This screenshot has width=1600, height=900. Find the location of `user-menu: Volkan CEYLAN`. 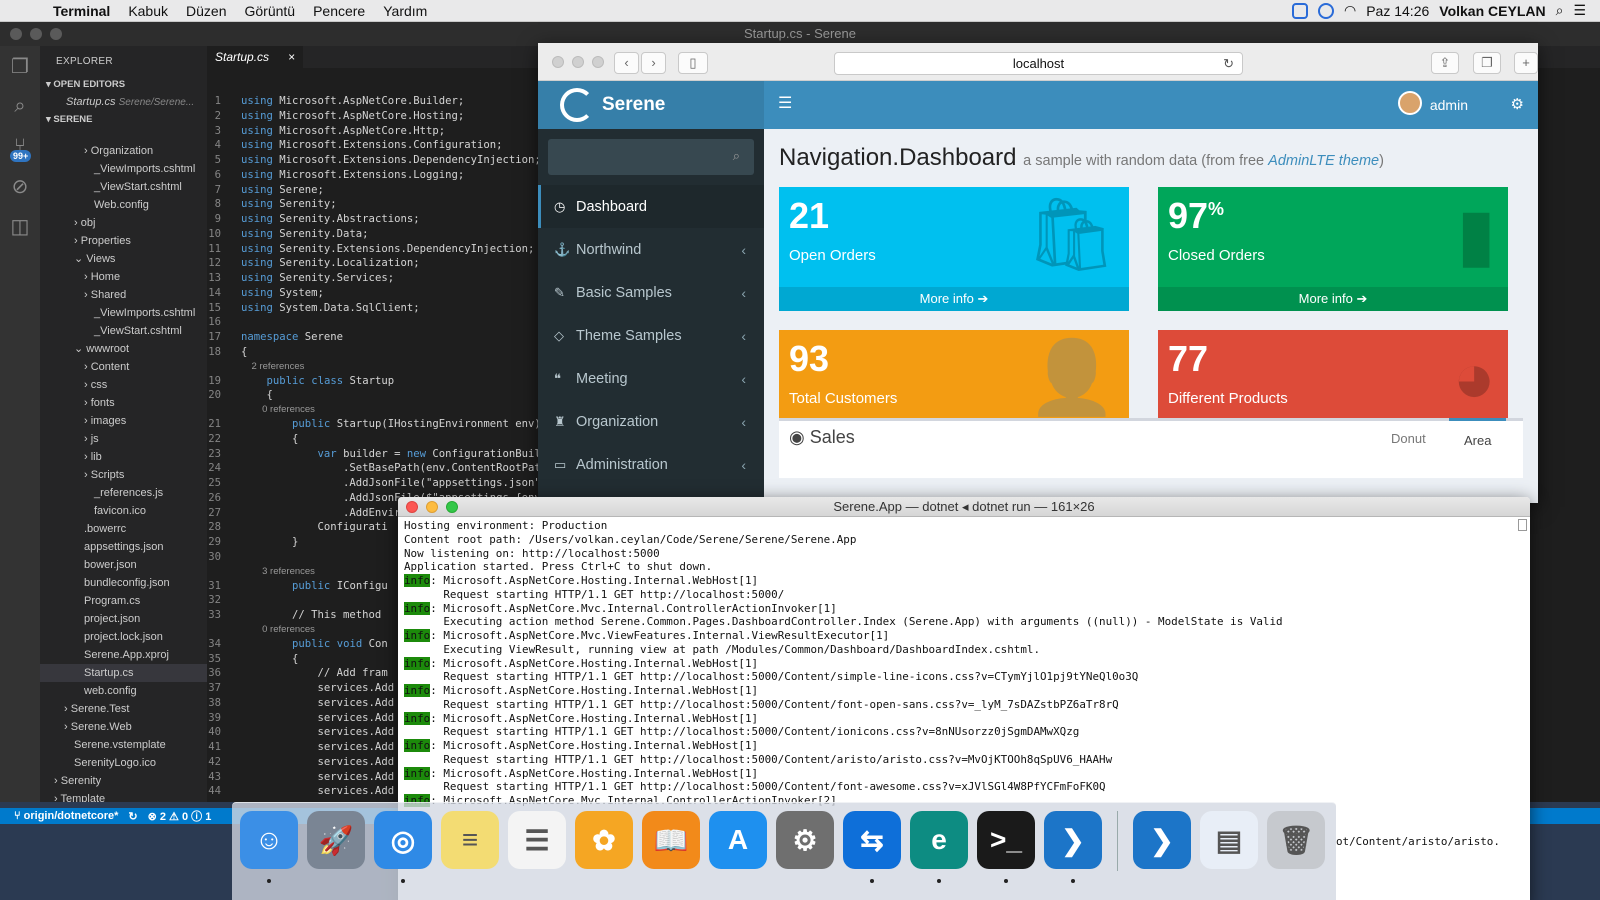

user-menu: Volkan CEYLAN is located at coordinates (1492, 11).